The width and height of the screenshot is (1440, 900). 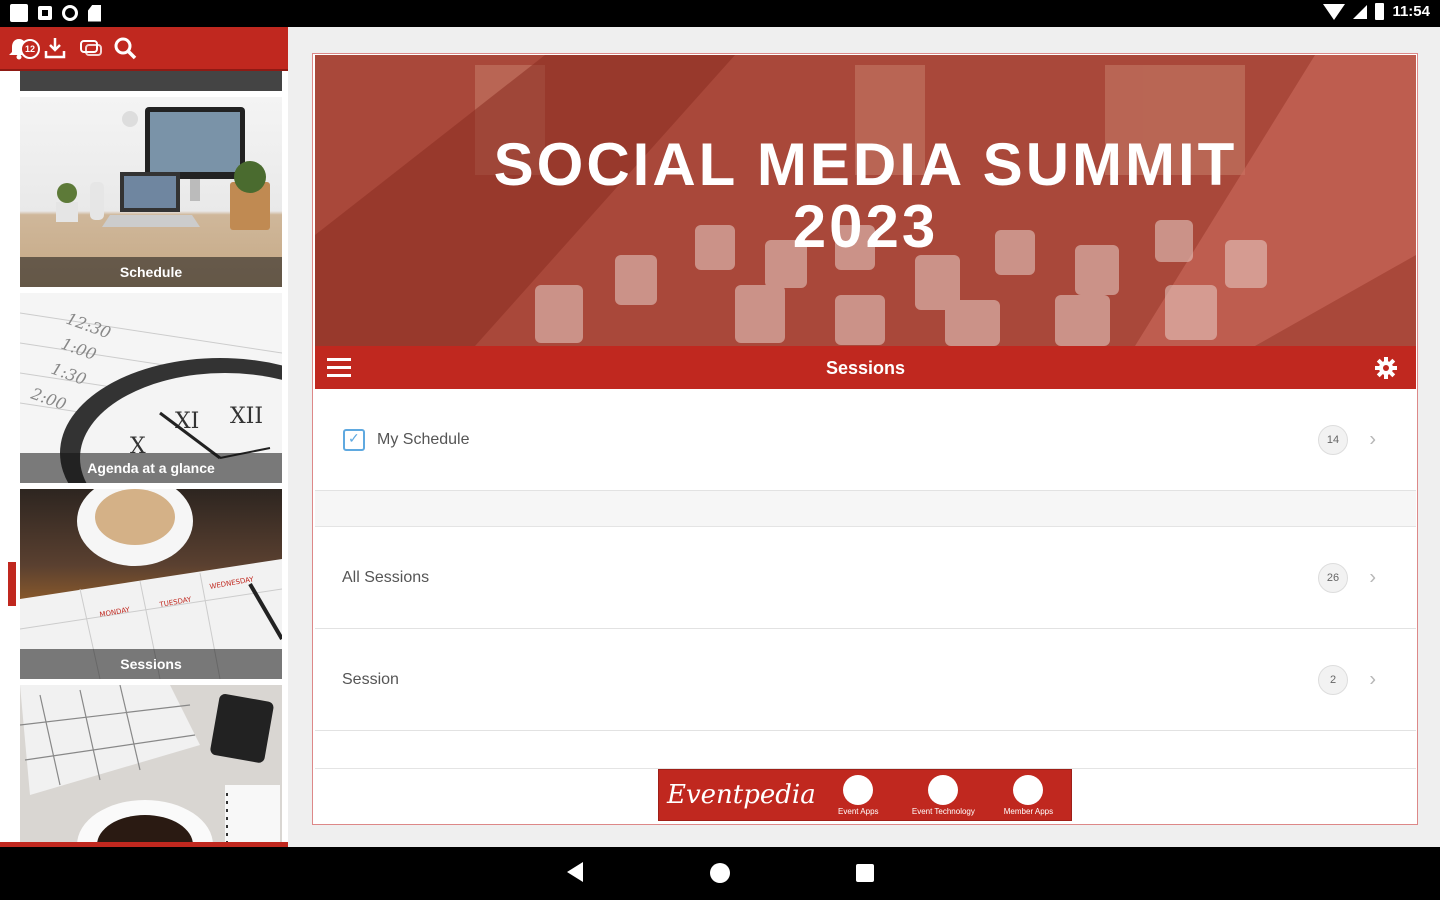 What do you see at coordinates (48, 399) in the screenshot?
I see `svg-text: 2:00` at bounding box center [48, 399].